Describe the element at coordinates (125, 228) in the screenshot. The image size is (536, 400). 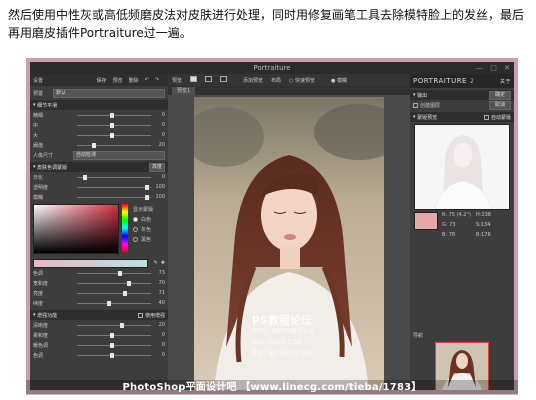
I see `hue-bar` at that location.